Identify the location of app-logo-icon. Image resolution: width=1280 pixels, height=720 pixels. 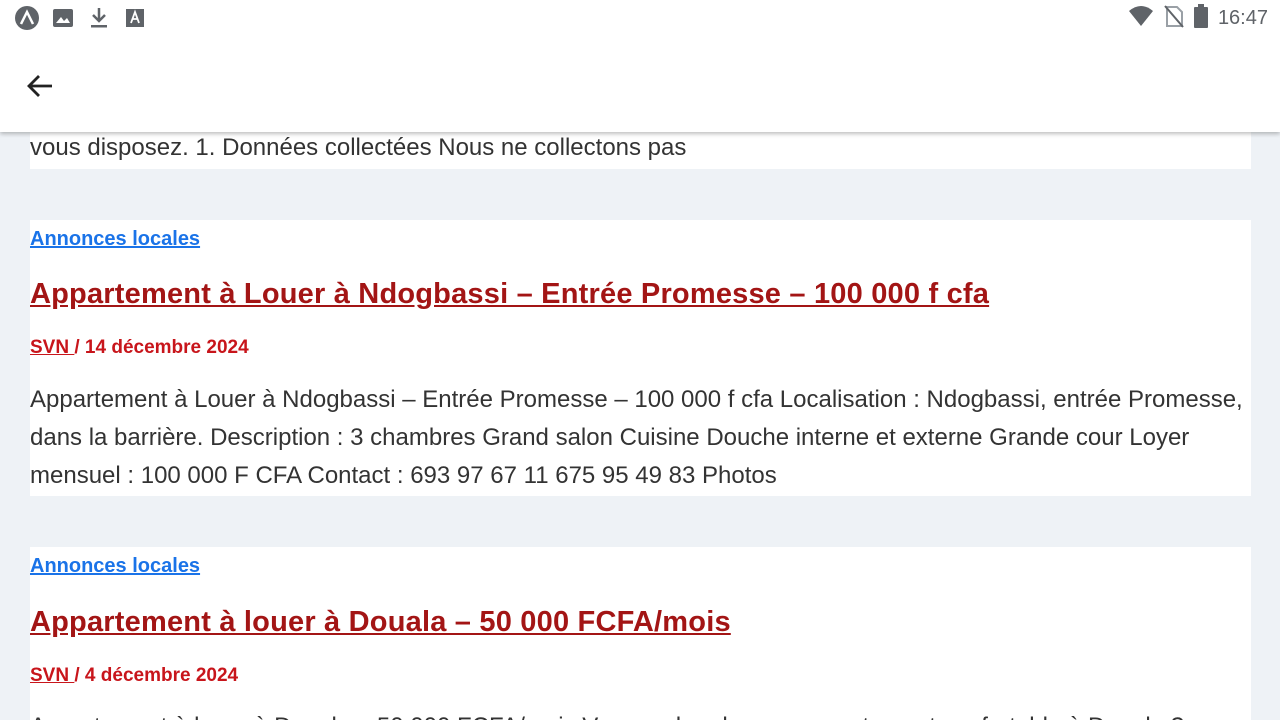
(27, 18).